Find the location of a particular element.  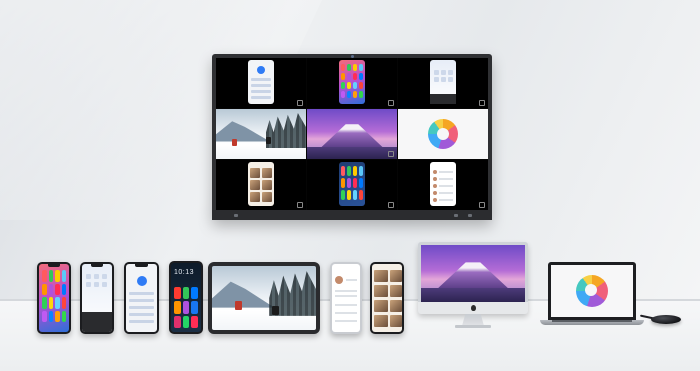

wireless-dongle is located at coordinates (666, 319).